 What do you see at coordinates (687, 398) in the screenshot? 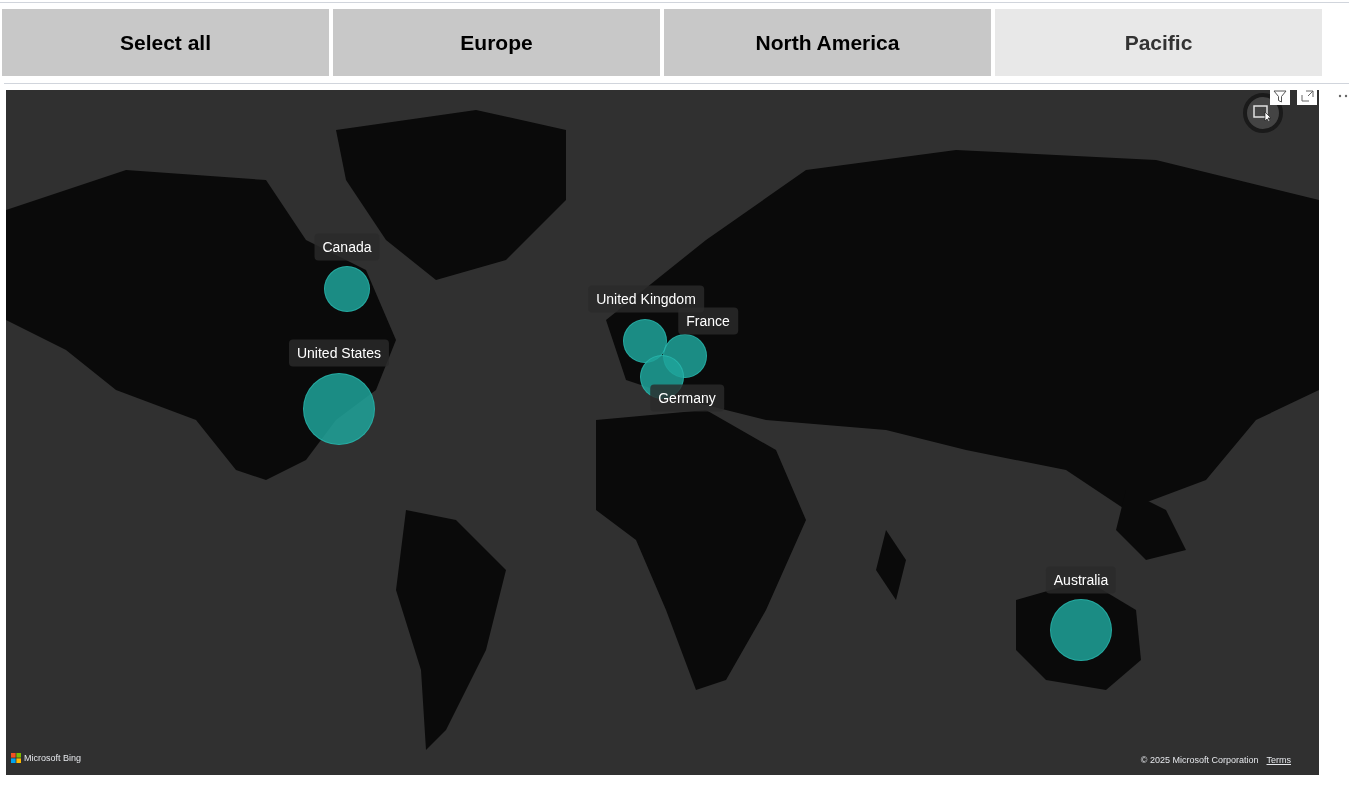
I see `data-label: Germany` at bounding box center [687, 398].